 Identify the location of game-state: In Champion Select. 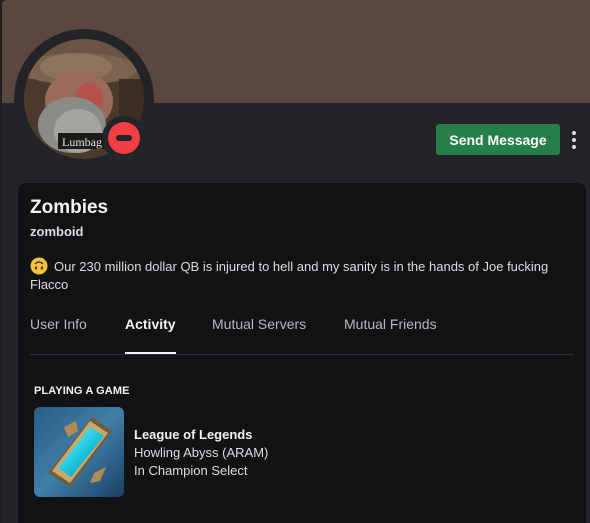
(191, 470).